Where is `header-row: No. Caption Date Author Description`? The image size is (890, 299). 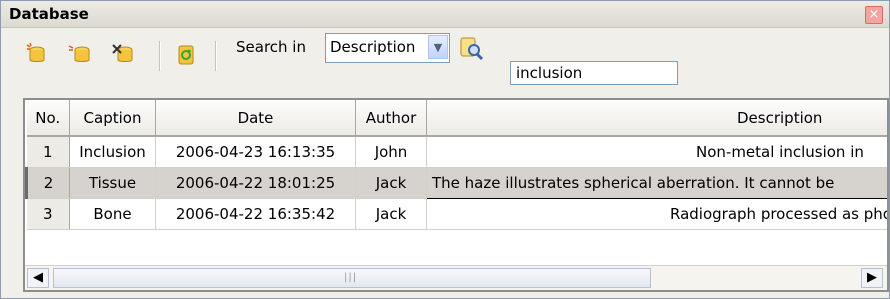 header-row: No. Caption Date Author Description is located at coordinates (456, 118).